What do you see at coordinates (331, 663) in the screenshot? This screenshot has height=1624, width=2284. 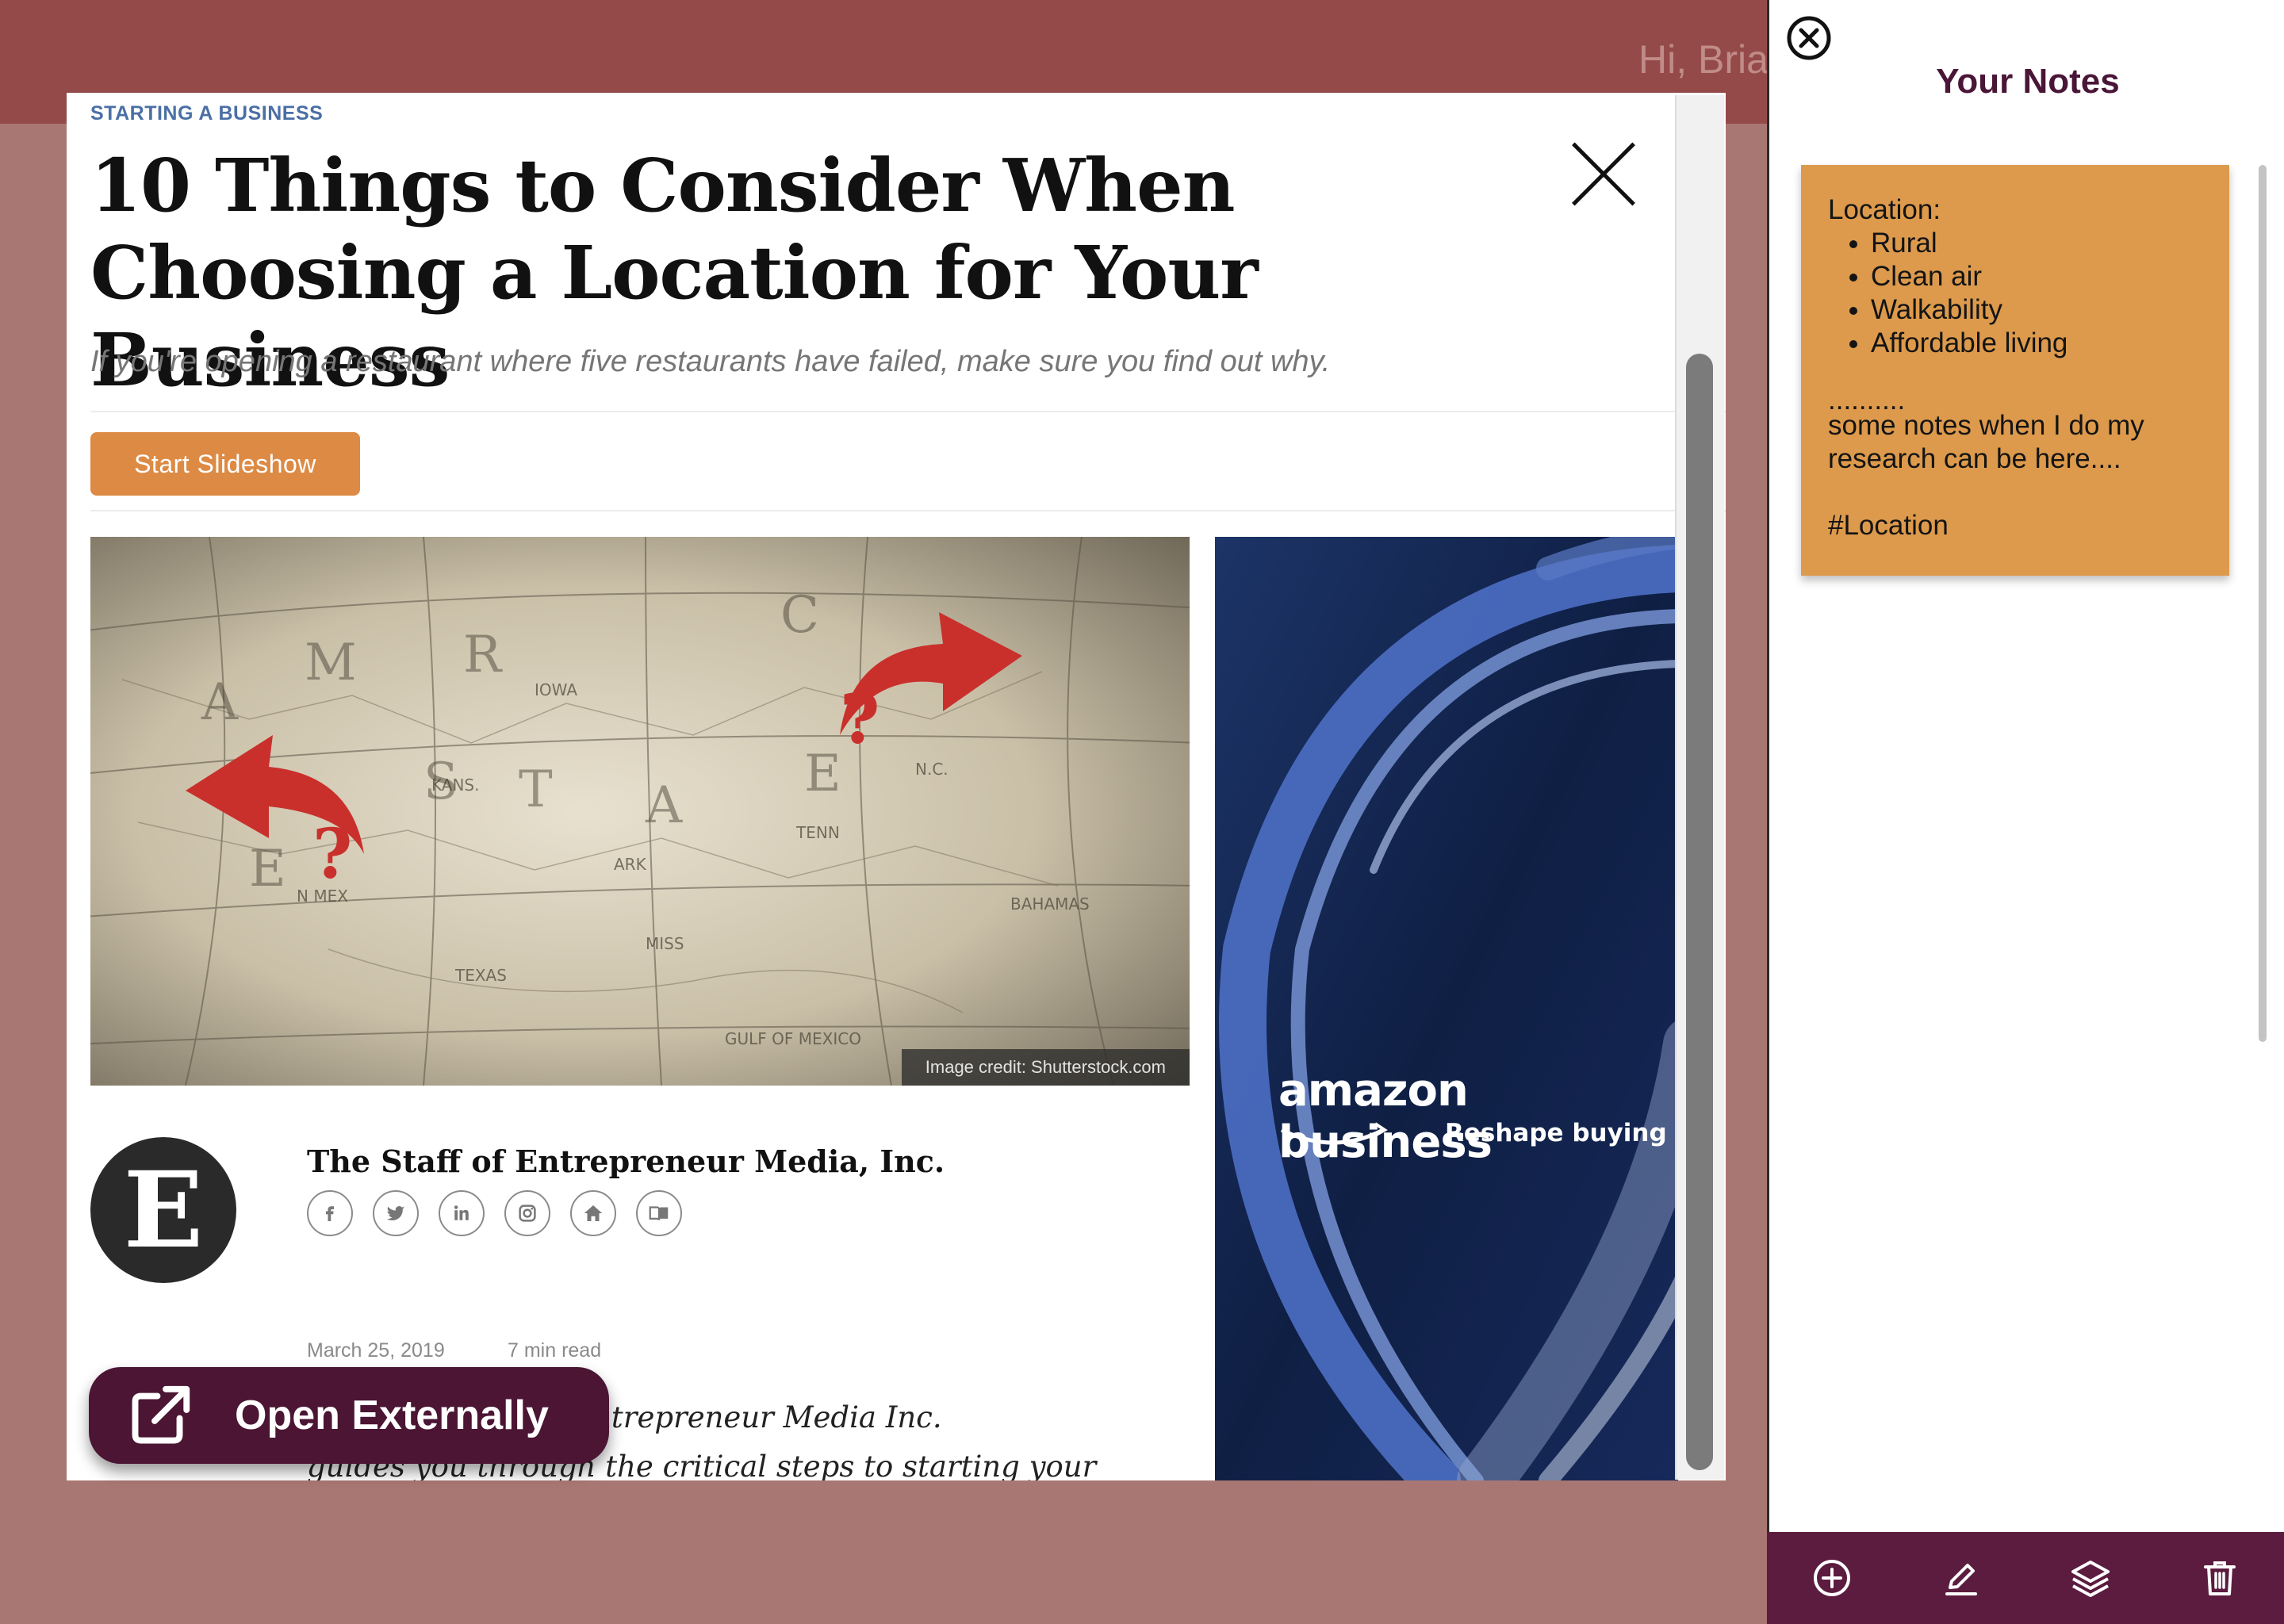 I see `svg-text: M` at bounding box center [331, 663].